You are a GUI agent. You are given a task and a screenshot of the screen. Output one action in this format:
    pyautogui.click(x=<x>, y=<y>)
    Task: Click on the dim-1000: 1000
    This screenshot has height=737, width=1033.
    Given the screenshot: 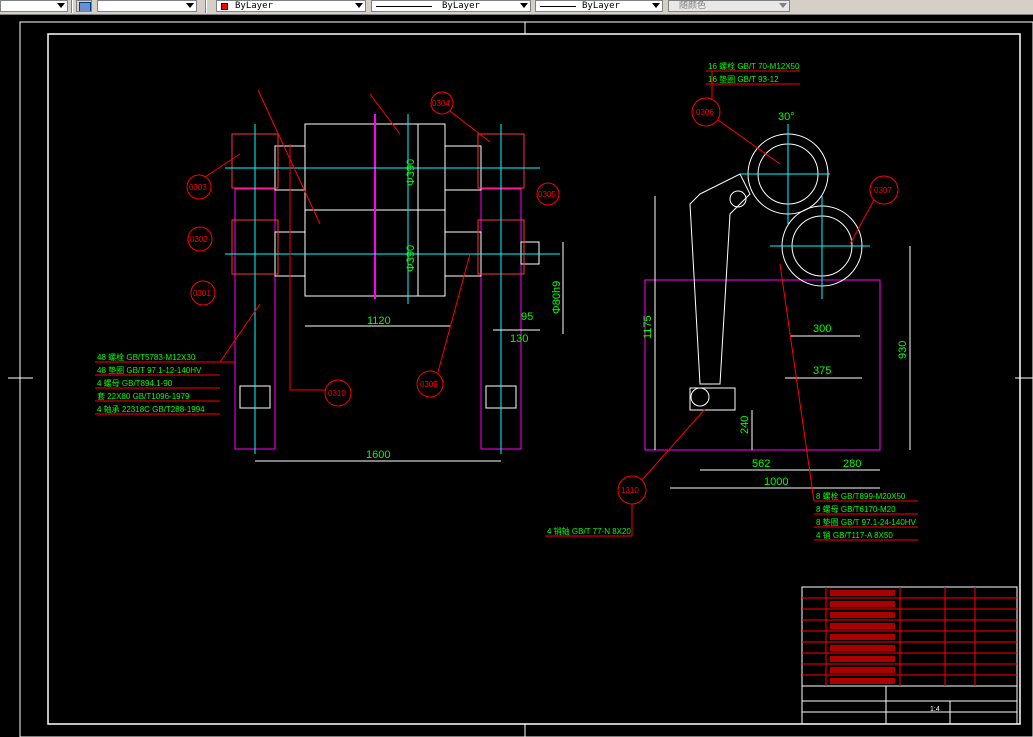 What is the action you would take?
    pyautogui.click(x=776, y=482)
    